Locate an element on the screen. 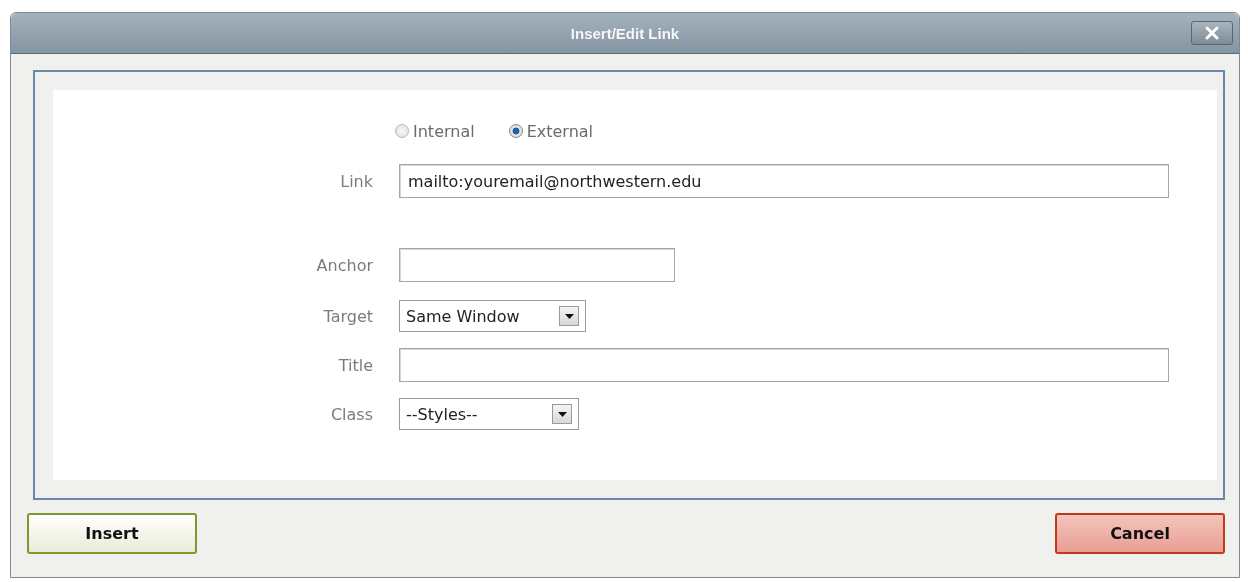 The image size is (1248, 582). close-button is located at coordinates (1212, 33).